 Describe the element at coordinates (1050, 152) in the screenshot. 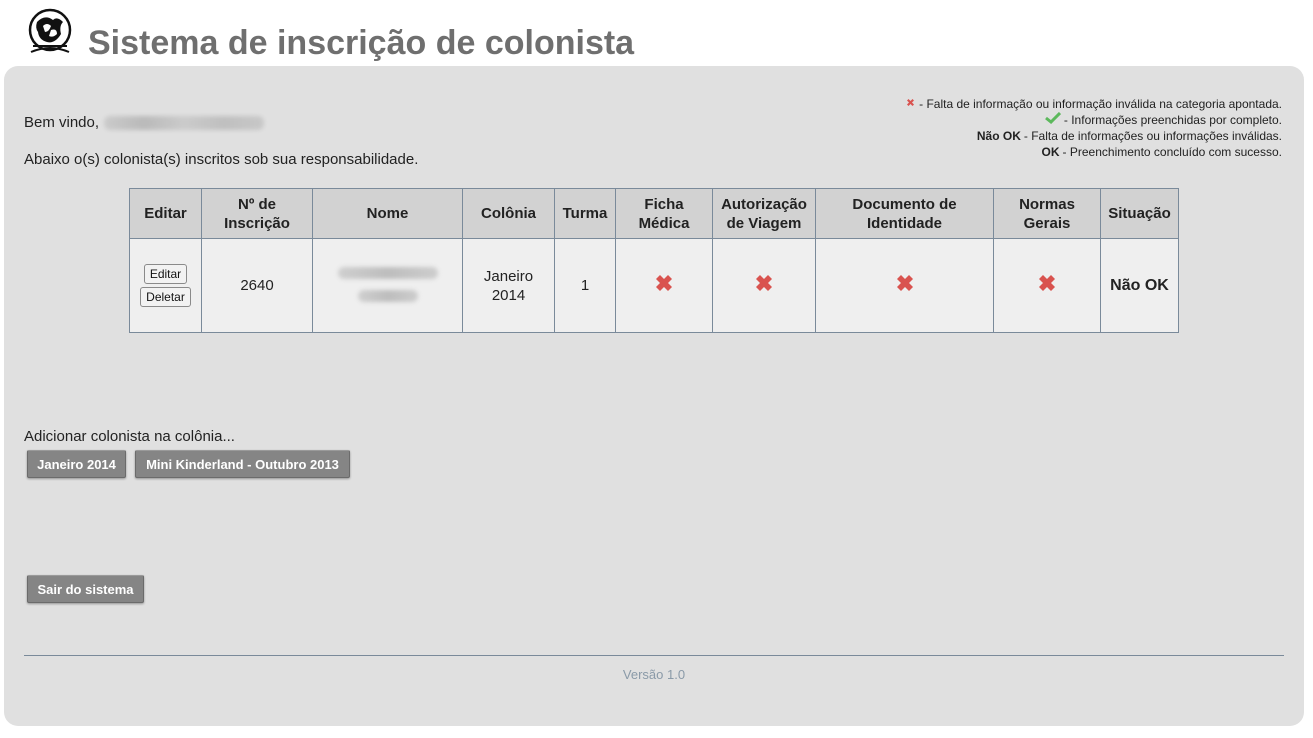

I see `legend-ok-label: OK` at that location.